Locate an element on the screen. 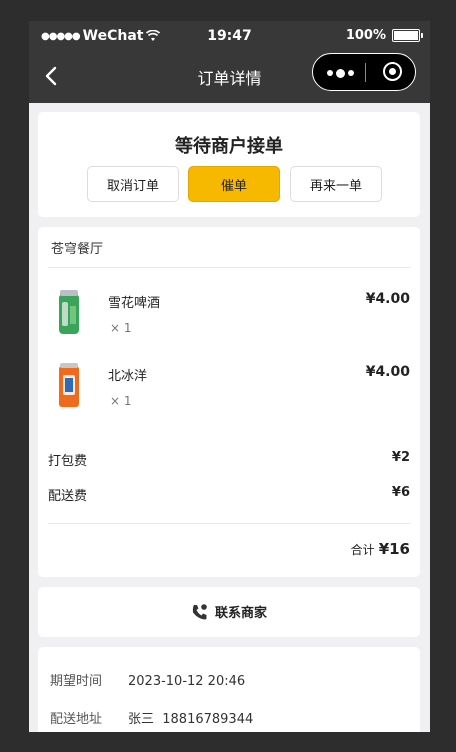 The width and height of the screenshot is (456, 752). list-item: 雪花啤酒 × 1 ¥4.00 is located at coordinates (229, 319).